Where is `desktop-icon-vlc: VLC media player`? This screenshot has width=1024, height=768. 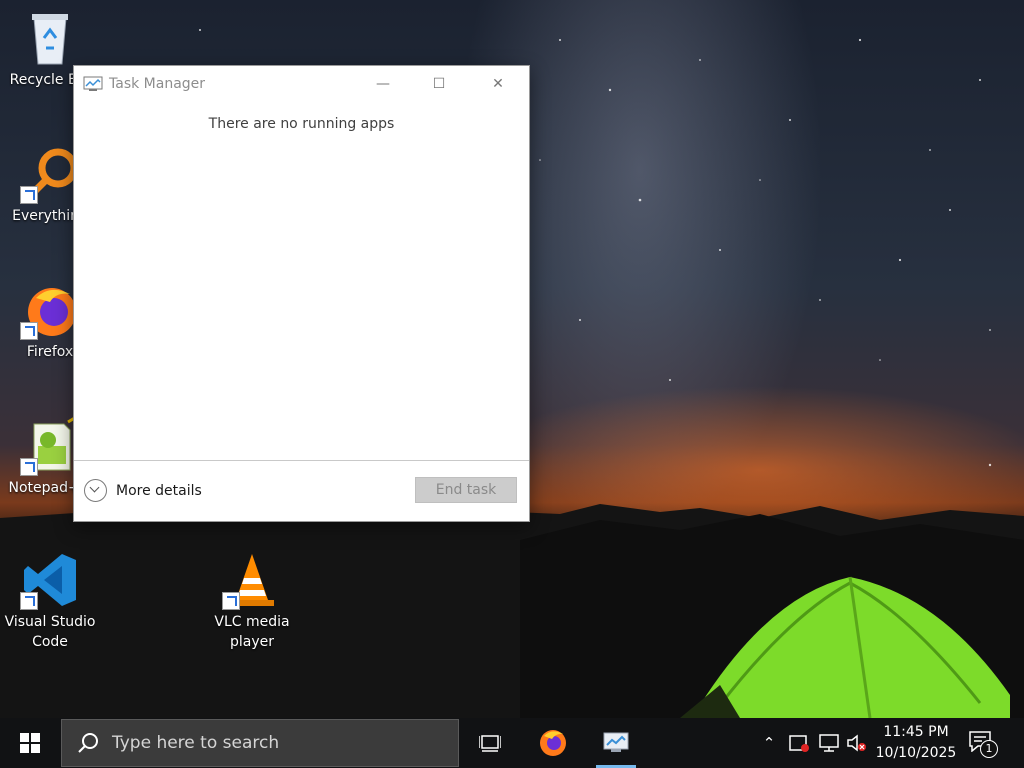 desktop-icon-vlc: VLC media player is located at coordinates (252, 601).